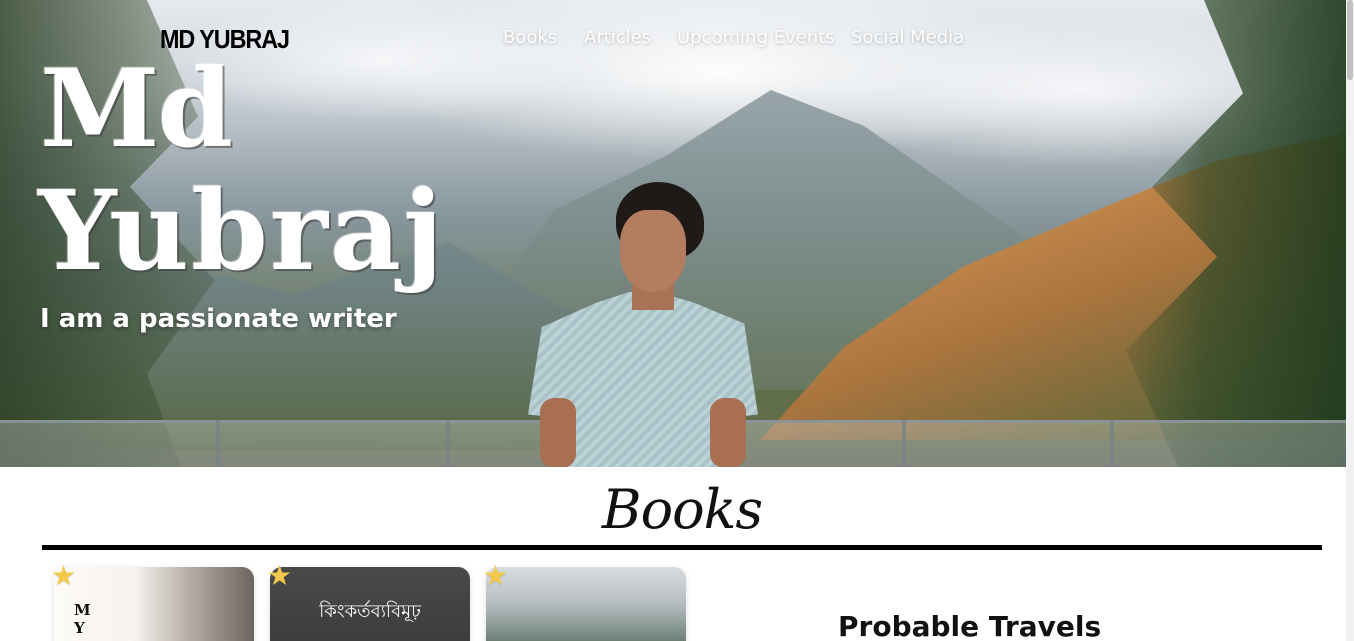  I want to click on nav-link-articles: Articles, so click(617, 37).